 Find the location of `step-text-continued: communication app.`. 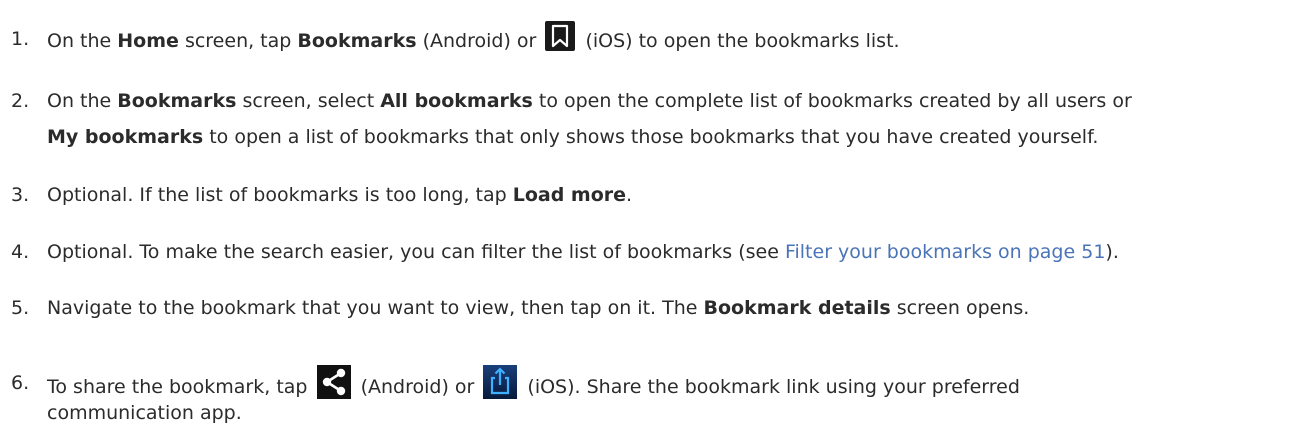

step-text-continued: communication app. is located at coordinates (144, 413).